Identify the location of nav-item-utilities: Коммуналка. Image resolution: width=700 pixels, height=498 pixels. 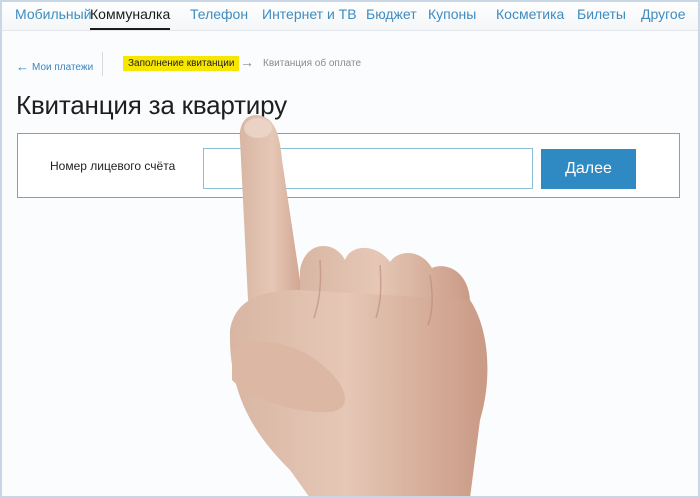
(130, 18).